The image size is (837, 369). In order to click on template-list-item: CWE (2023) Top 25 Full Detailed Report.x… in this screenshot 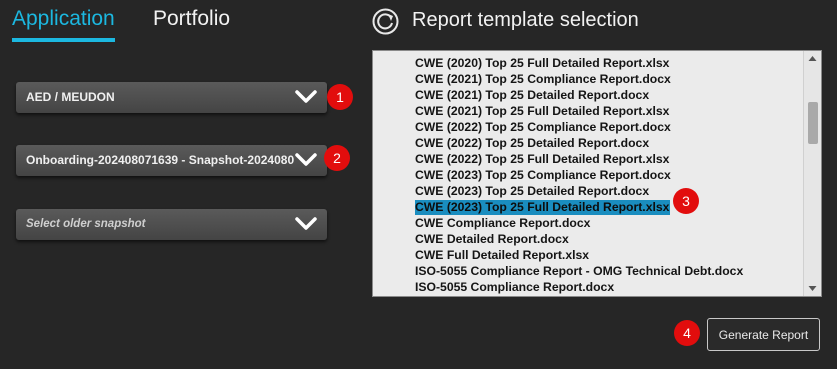, I will do `click(543, 207)`.